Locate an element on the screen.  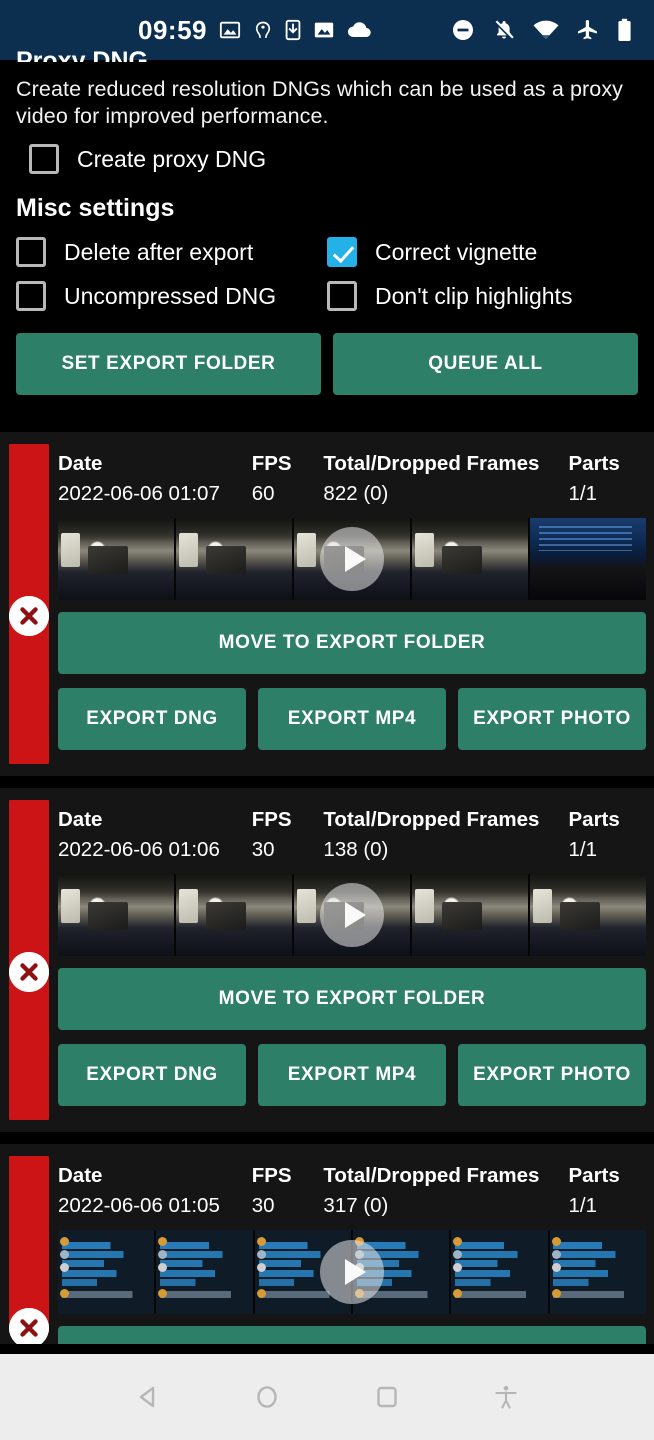
meta-fps: FPS 30 is located at coordinates (288, 1191).